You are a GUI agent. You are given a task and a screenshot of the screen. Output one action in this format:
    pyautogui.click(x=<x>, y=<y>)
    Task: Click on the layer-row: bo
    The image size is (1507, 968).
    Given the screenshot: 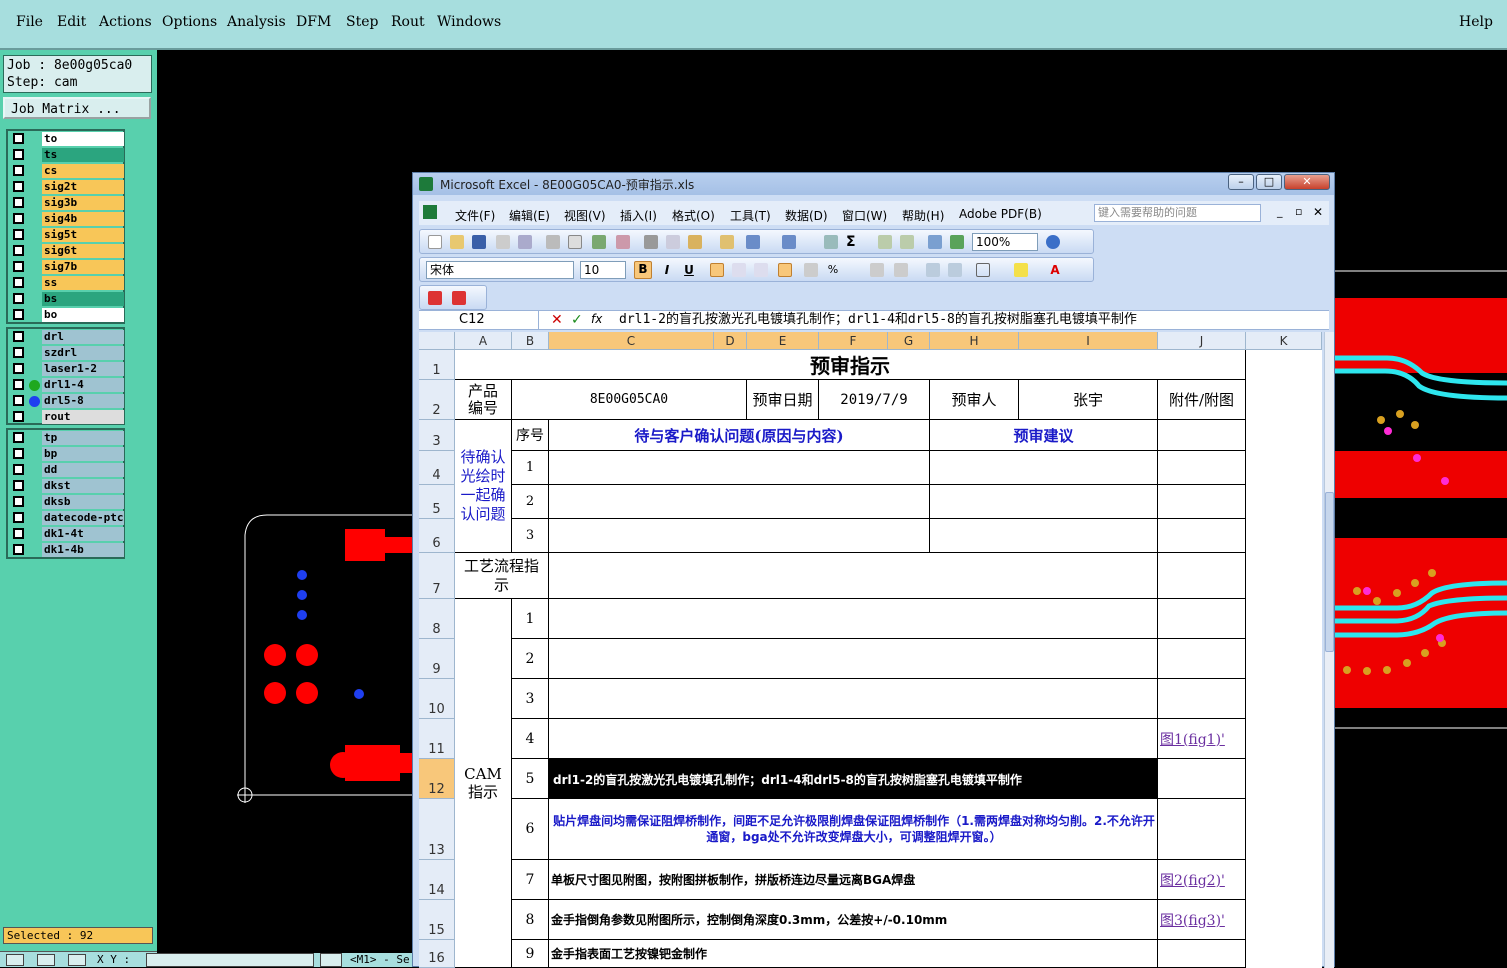 What is the action you would take?
    pyautogui.click(x=66, y=315)
    